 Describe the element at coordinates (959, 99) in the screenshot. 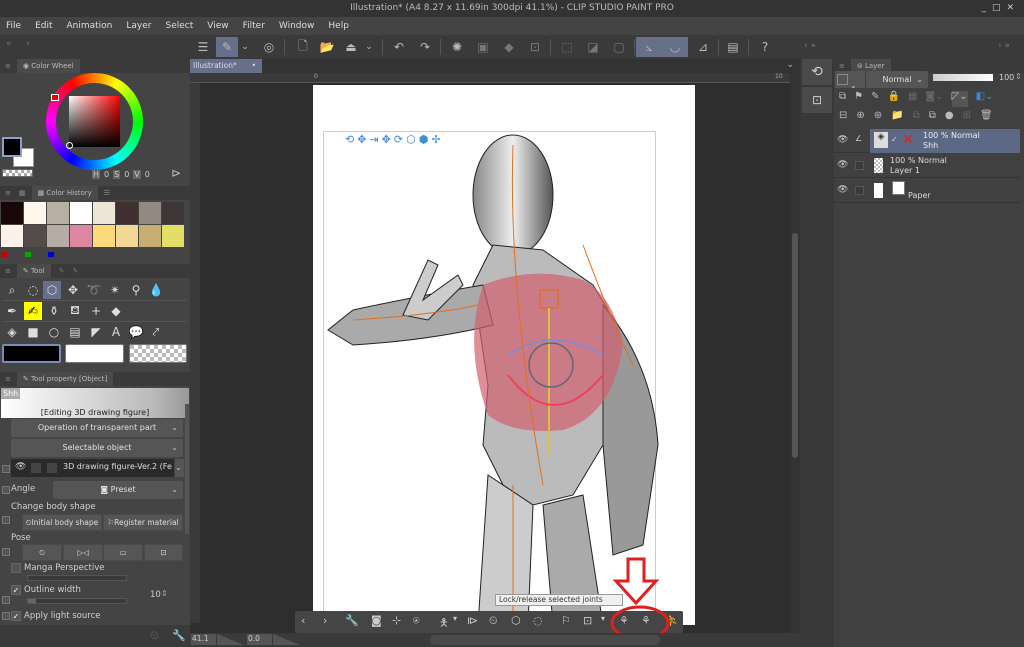

I see `ruler-display-icon: ◸⌄` at that location.